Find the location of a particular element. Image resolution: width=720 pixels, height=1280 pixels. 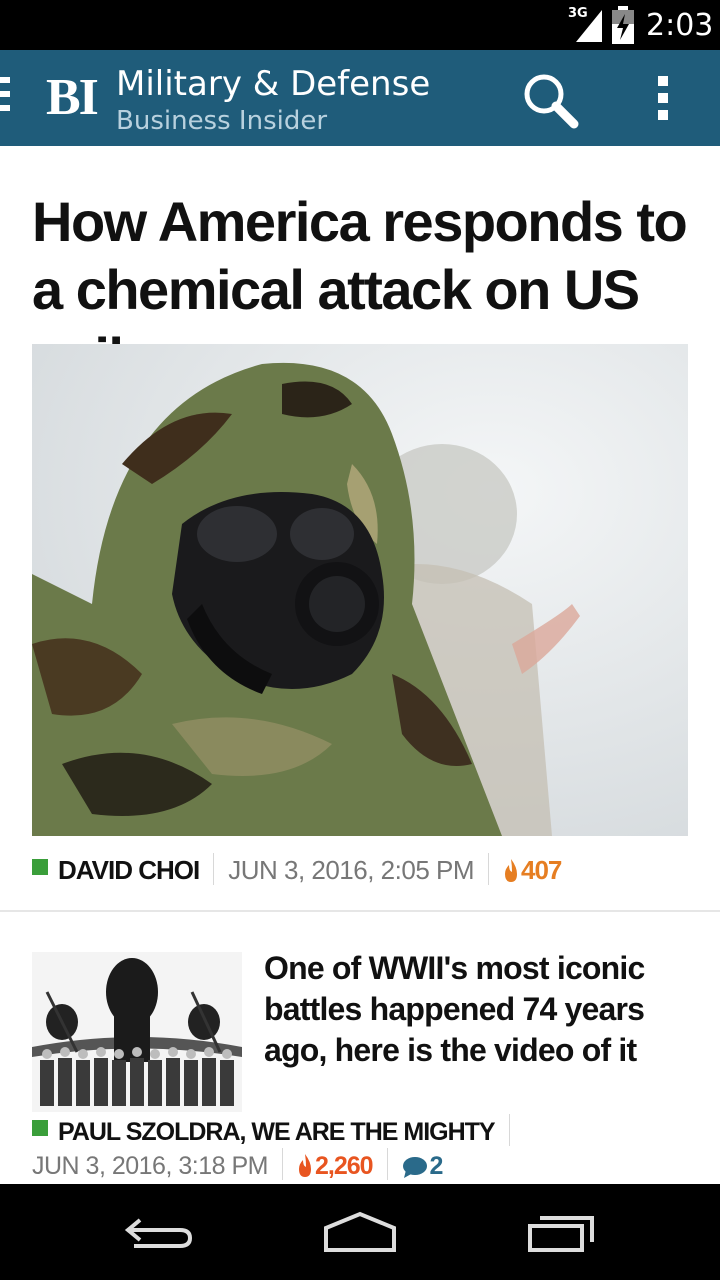

bi-logo: BI is located at coordinates (72, 98).